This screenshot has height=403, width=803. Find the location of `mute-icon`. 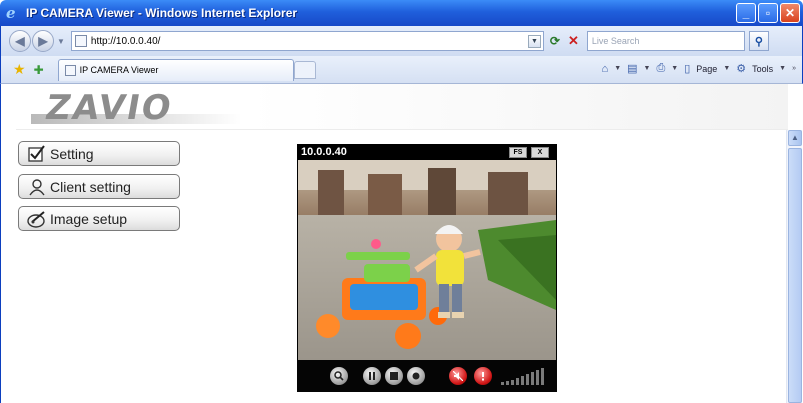

mute-icon is located at coordinates (458, 376).